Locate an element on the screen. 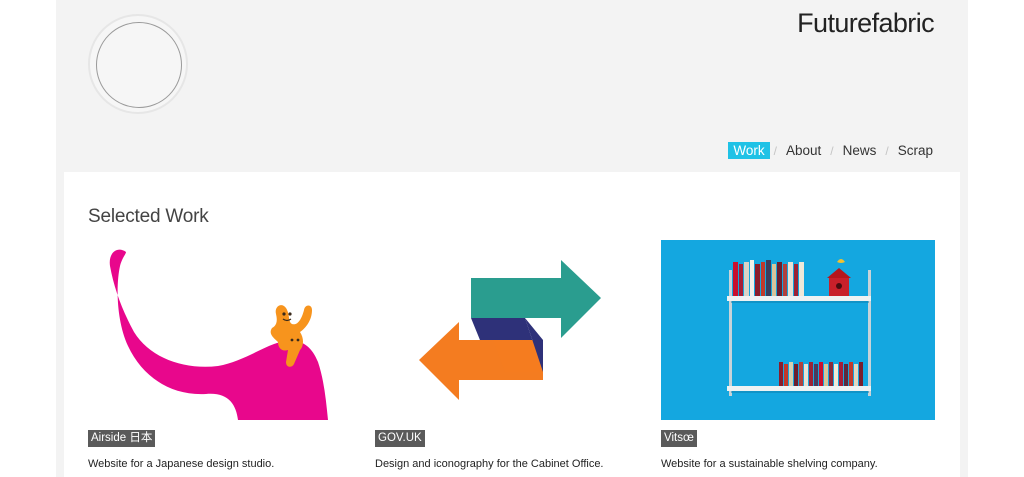  nav-item-about: About is located at coordinates (803, 150).